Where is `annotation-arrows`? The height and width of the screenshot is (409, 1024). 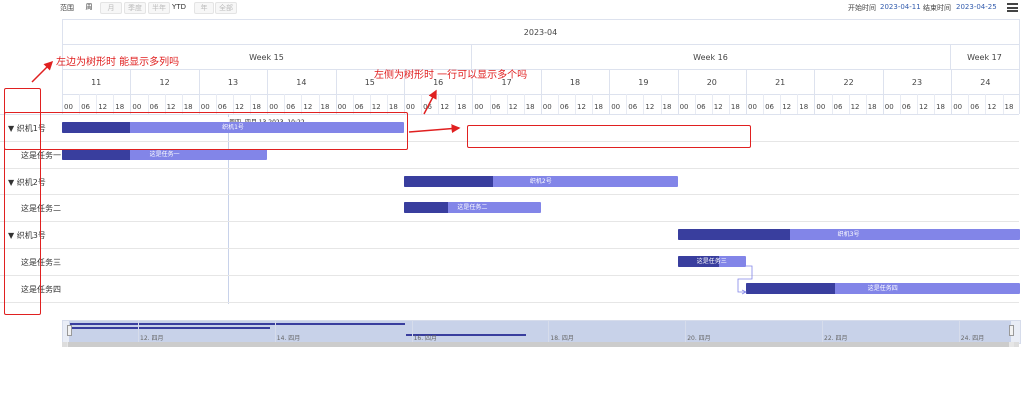 annotation-arrows is located at coordinates (246, 97).